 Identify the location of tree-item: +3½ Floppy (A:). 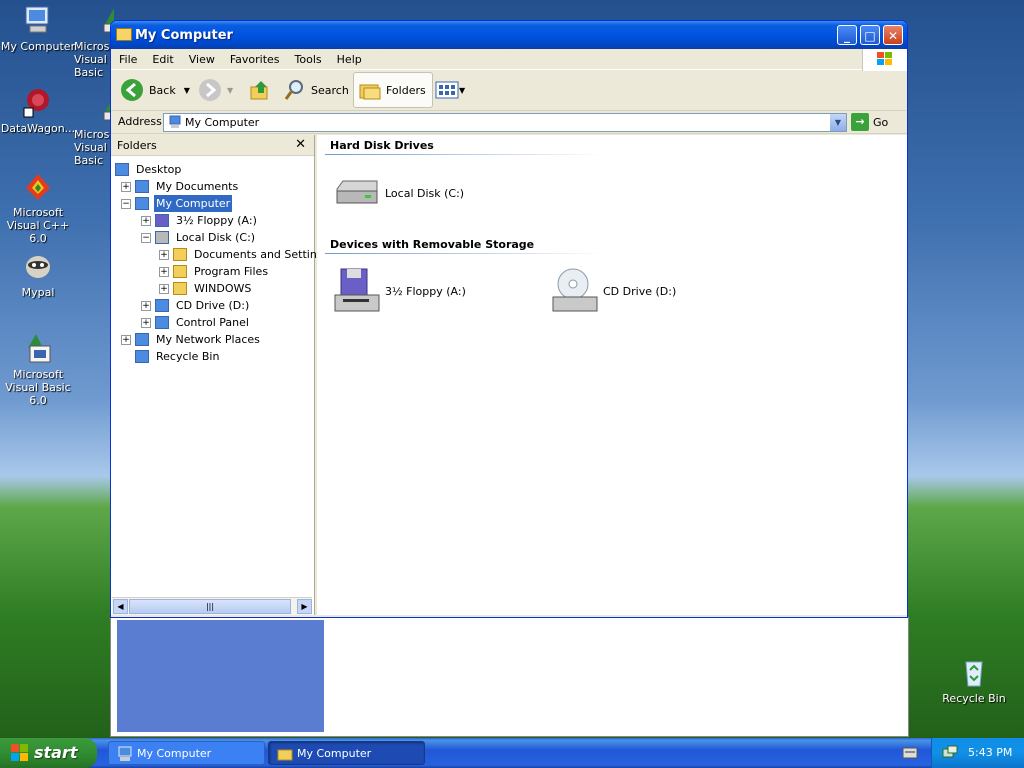
(212, 220).